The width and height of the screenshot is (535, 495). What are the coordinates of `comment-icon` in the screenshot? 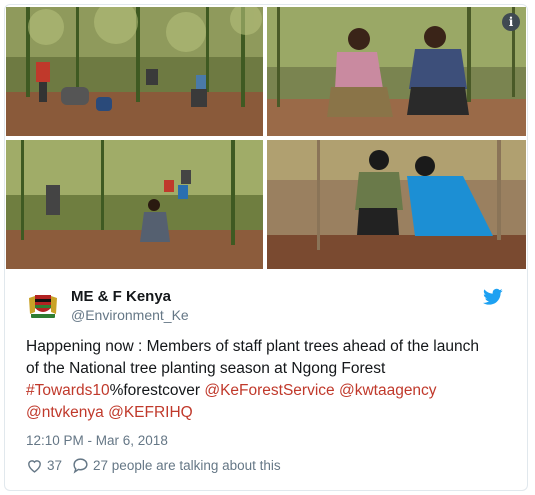 It's located at (80, 466).